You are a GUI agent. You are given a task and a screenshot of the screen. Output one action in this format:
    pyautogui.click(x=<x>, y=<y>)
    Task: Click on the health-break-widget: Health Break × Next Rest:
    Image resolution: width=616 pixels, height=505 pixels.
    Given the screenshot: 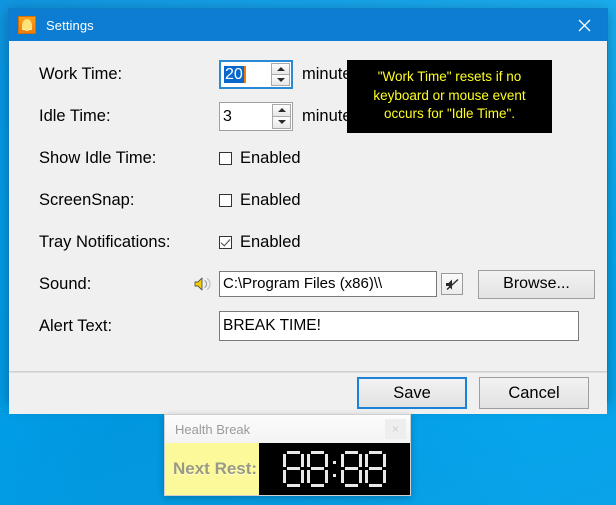 What is the action you would take?
    pyautogui.click(x=287, y=455)
    